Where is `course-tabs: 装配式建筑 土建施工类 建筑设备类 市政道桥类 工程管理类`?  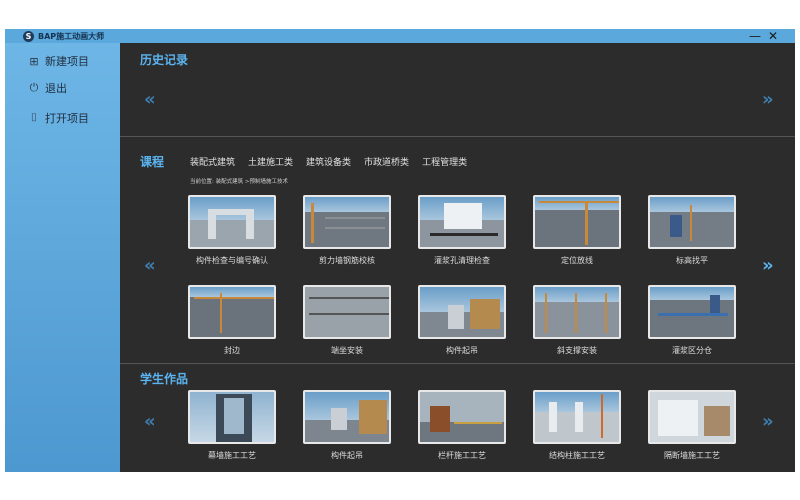
course-tabs: 装配式建筑 土建施工类 建筑设备类 市政道桥类 工程管理类 is located at coordinates (335, 161).